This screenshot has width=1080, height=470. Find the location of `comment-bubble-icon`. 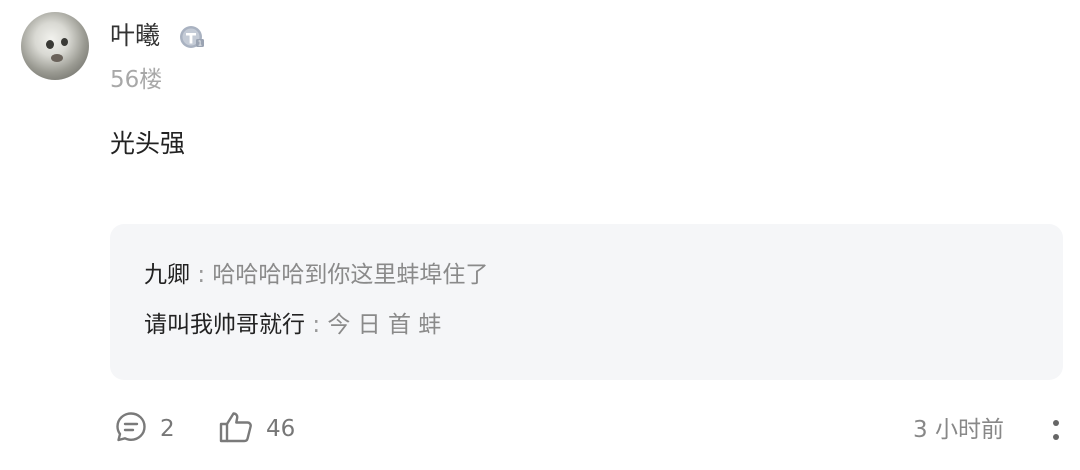

comment-bubble-icon is located at coordinates (131, 429).